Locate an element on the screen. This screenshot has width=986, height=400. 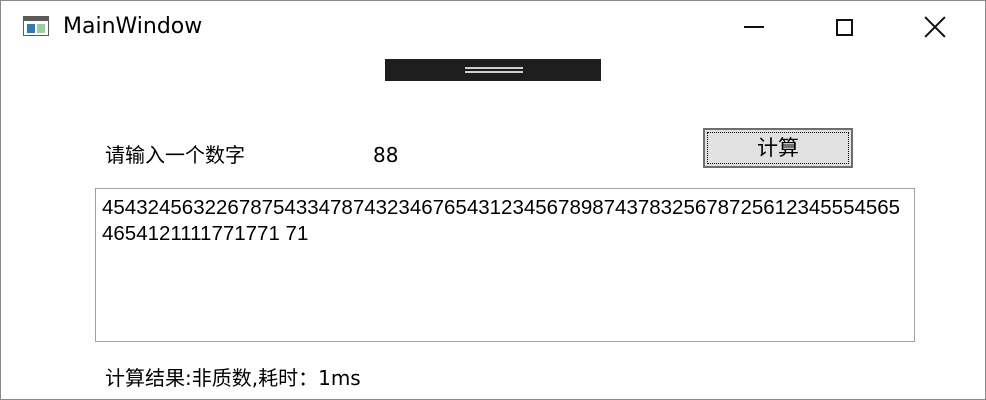
calculate-button: 计算 is located at coordinates (778, 148).